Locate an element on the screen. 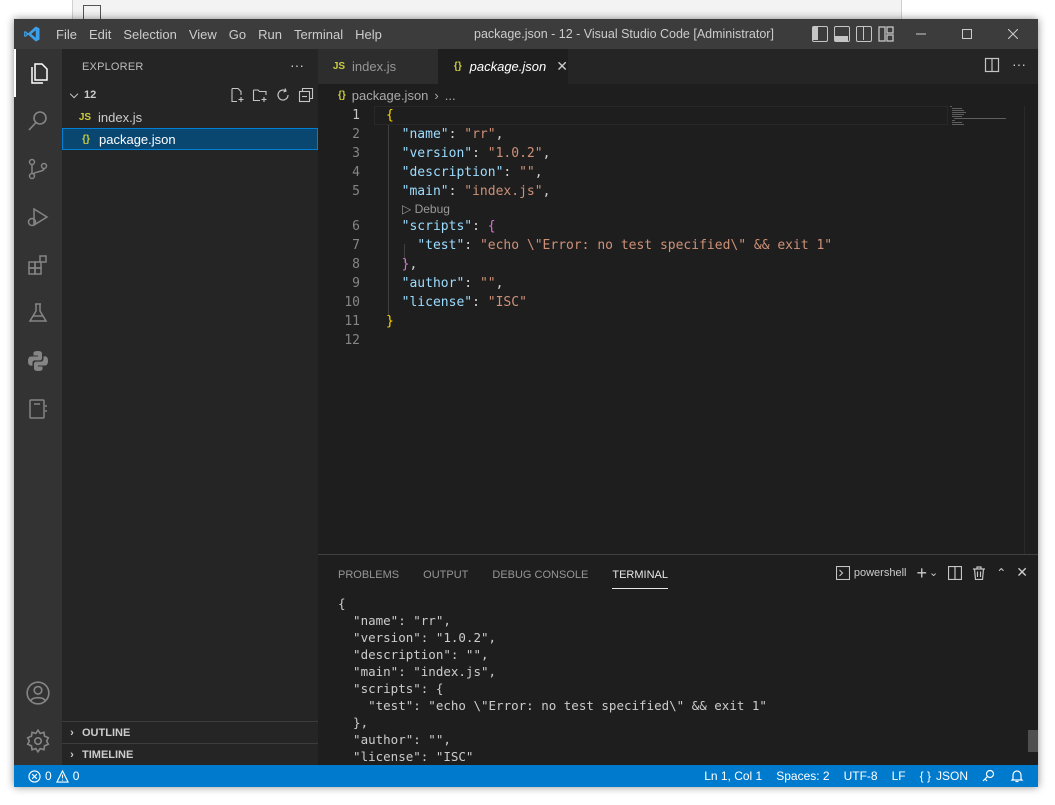 Image resolution: width=1055 pixels, height=805 pixels. file-name: package.json is located at coordinates (137, 139).